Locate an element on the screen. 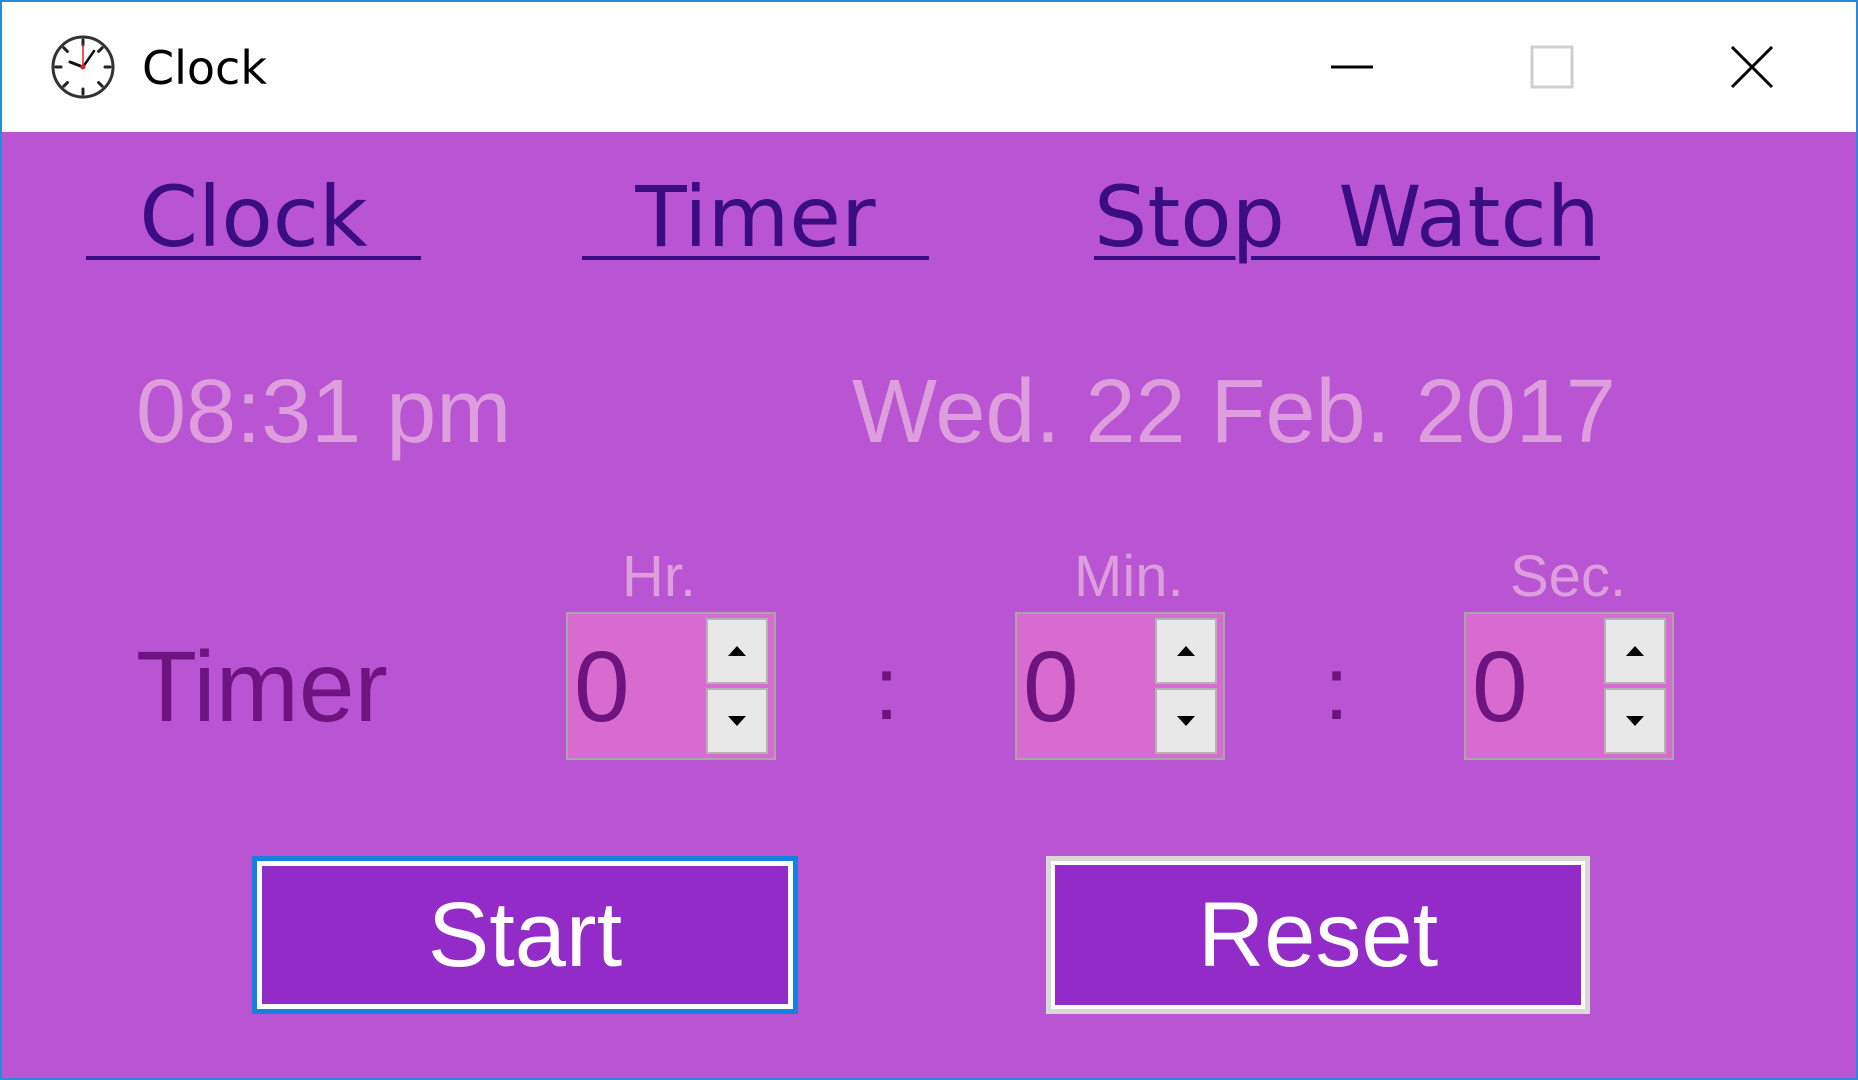  maximize-icon is located at coordinates (1552, 67).